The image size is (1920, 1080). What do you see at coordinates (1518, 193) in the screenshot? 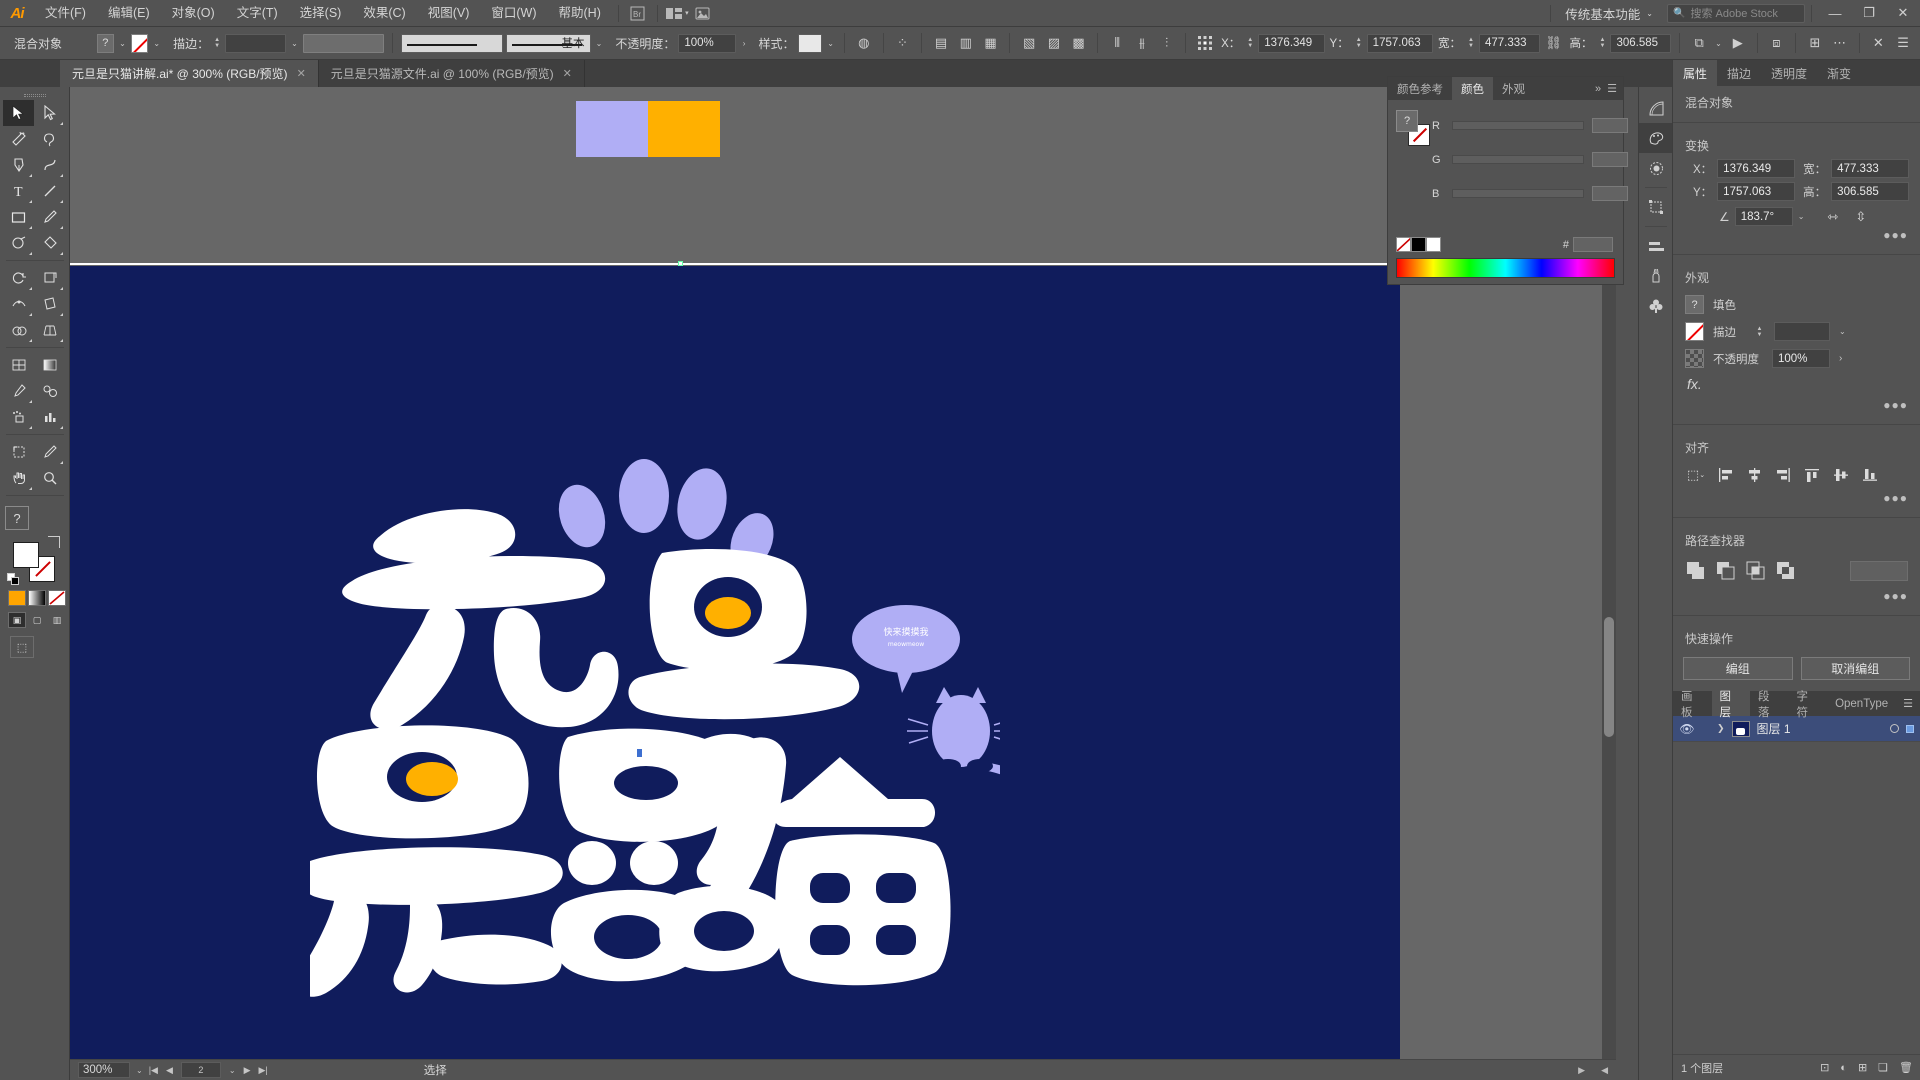
I see `b-slider` at bounding box center [1518, 193].